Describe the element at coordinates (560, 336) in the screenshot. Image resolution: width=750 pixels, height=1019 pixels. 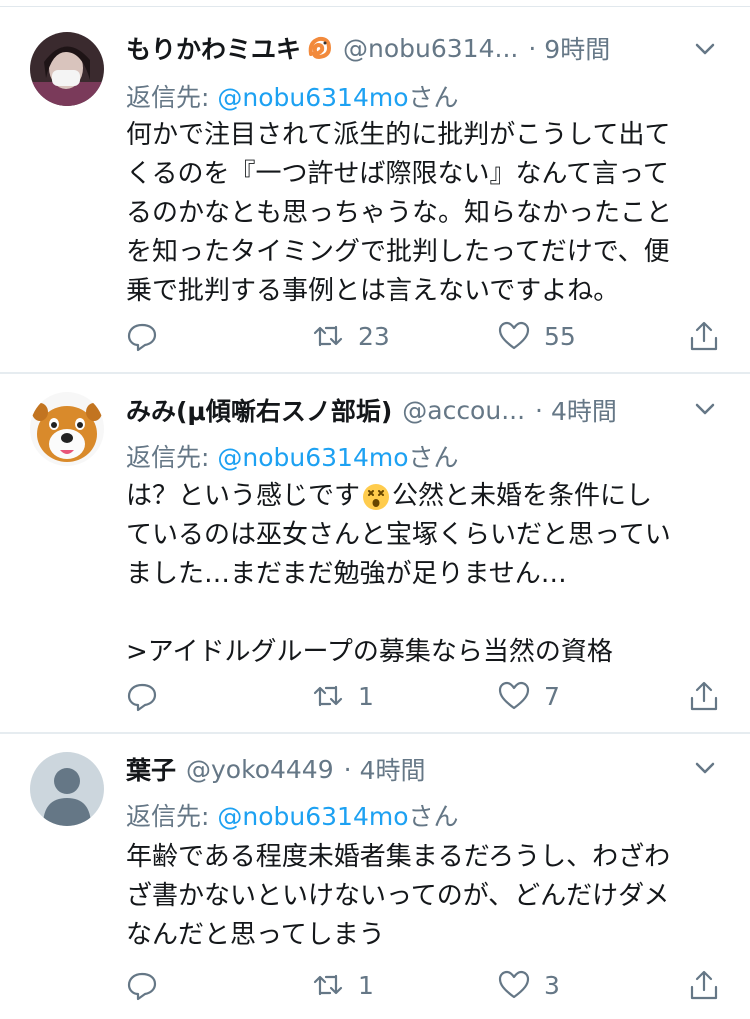
I see `like-count: 55` at that location.